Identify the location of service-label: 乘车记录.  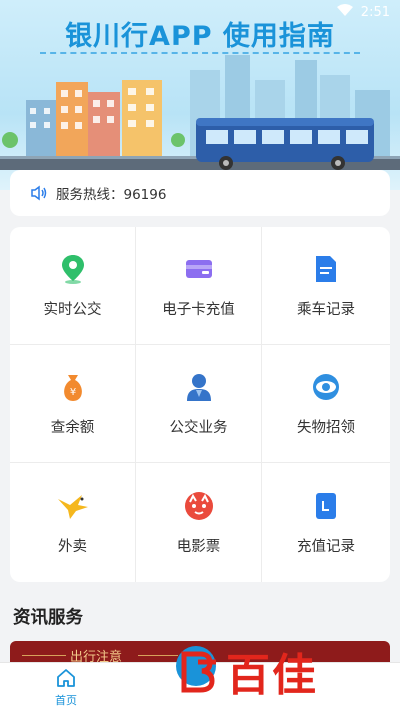
(326, 310).